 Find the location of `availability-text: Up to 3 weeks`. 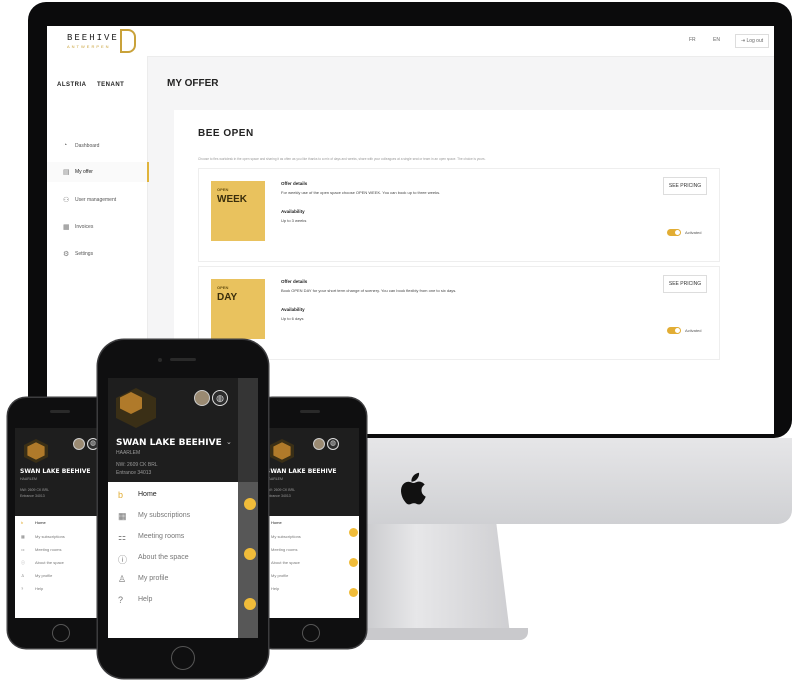

availability-text: Up to 3 weeks is located at coordinates (294, 220).